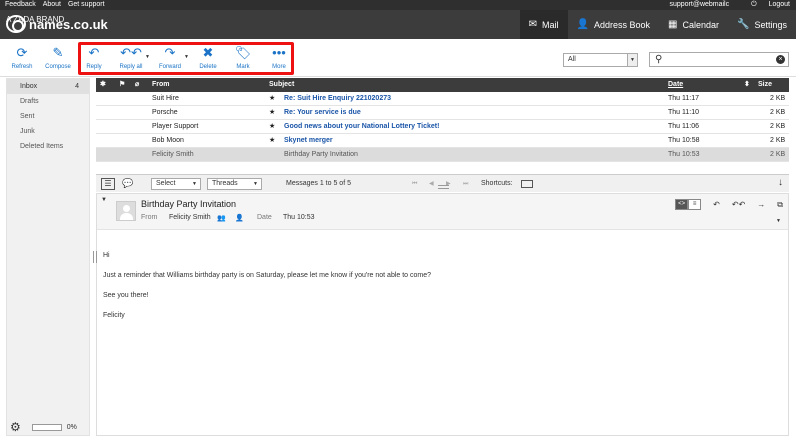  What do you see at coordinates (465, 184) in the screenshot?
I see `last-page-icon: ⏭` at bounding box center [465, 184].